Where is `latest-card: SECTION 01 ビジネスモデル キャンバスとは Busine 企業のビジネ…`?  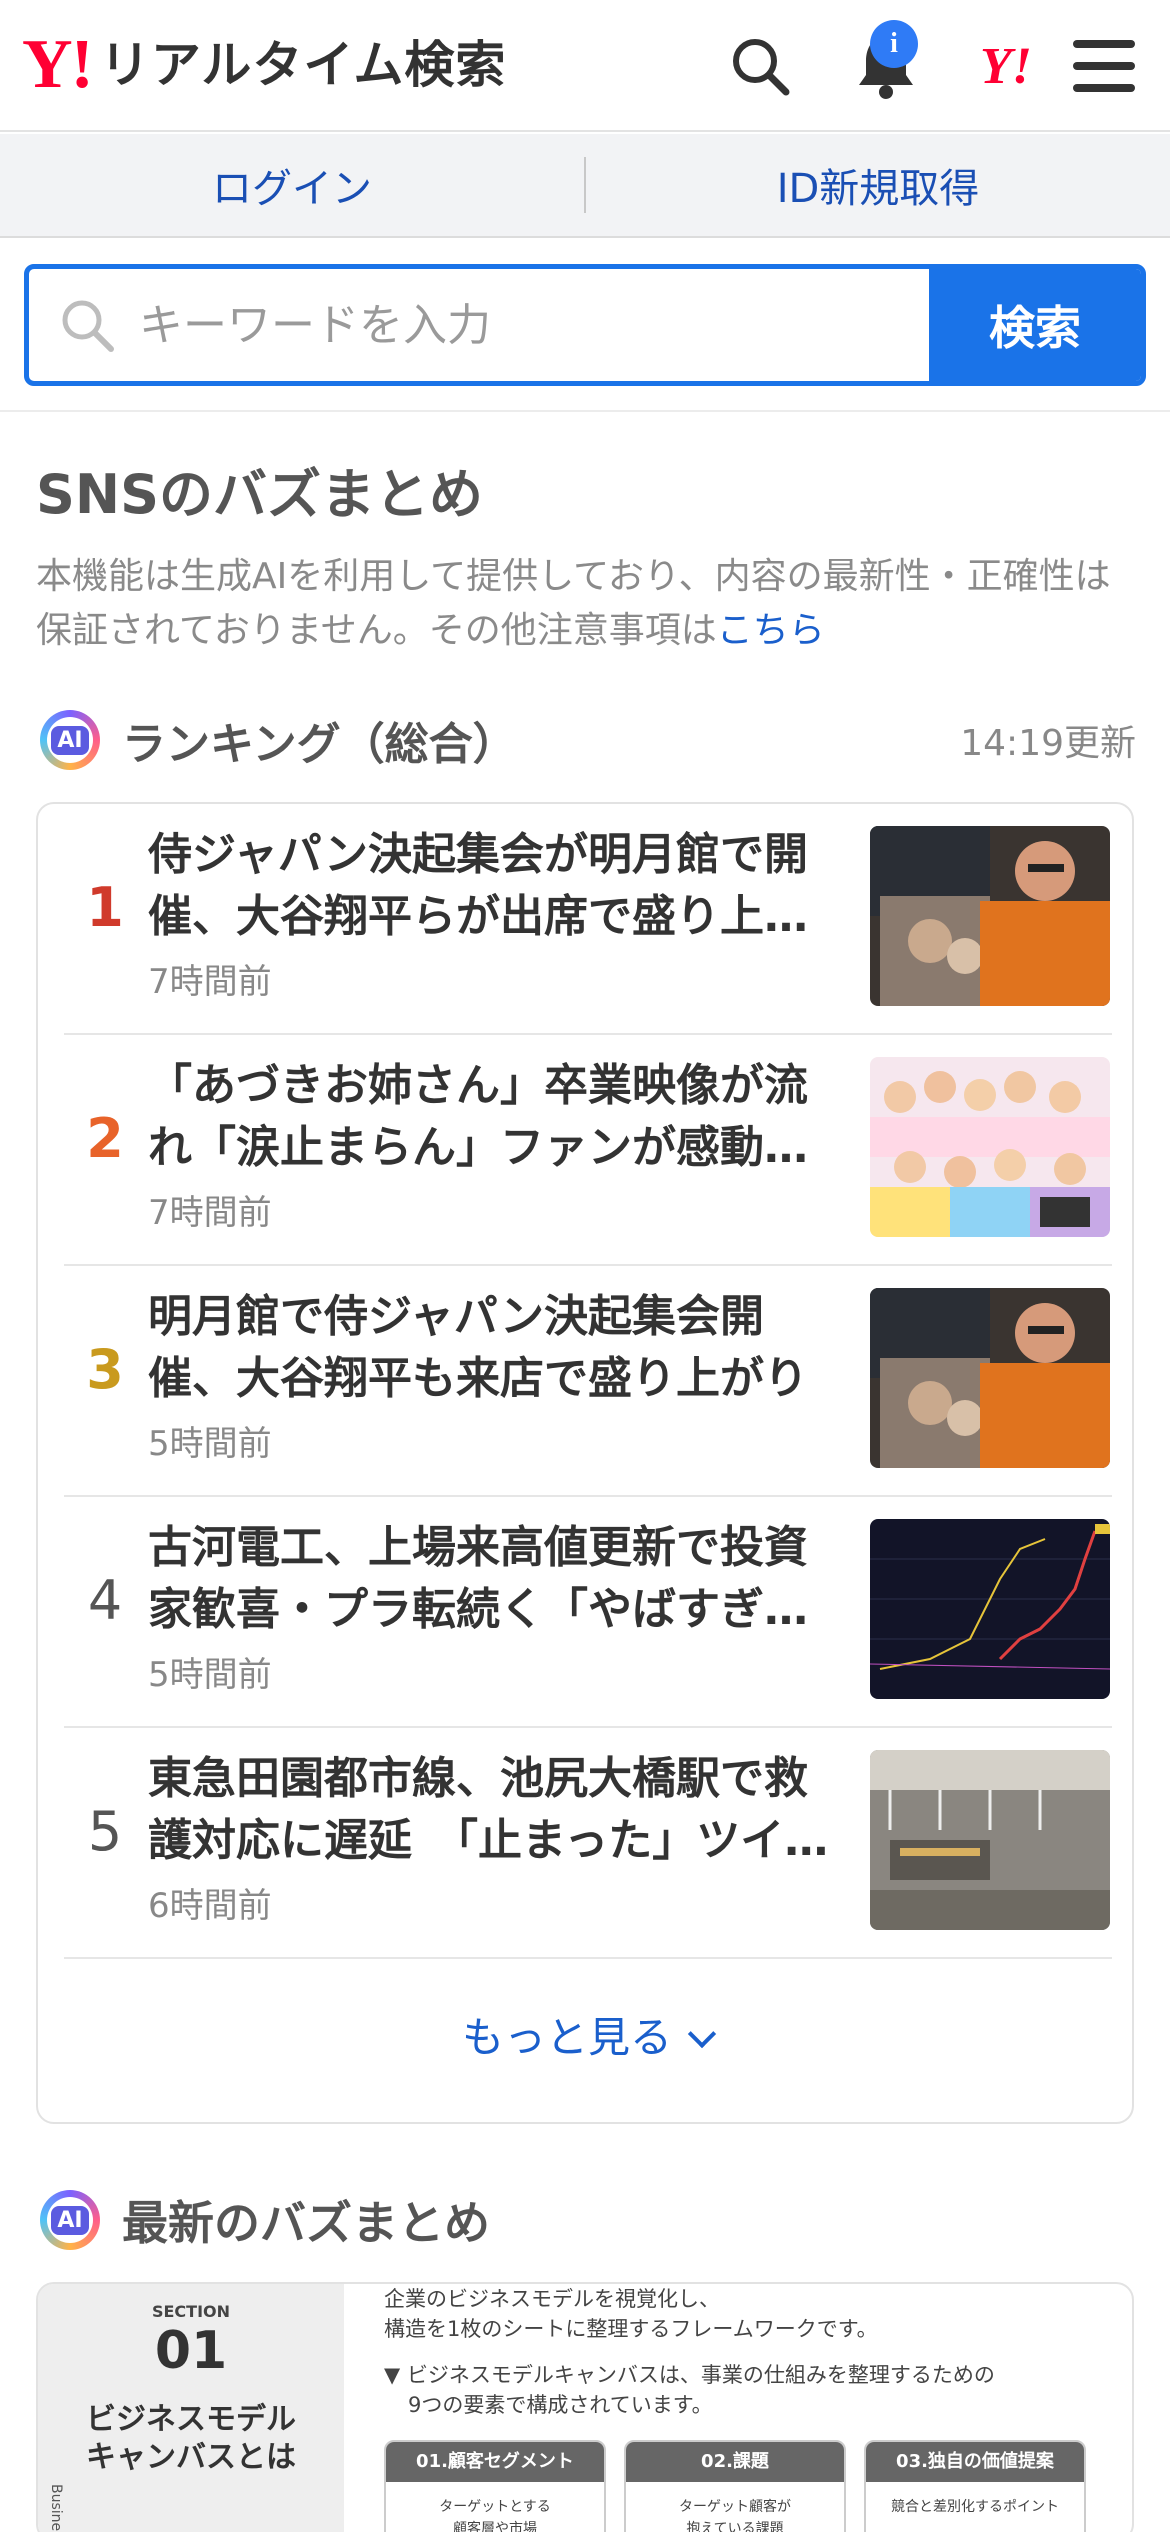
latest-card: SECTION 01 ビジネスモデル キャンバスとは Busine 企業のビジネ… is located at coordinates (585, 2407).